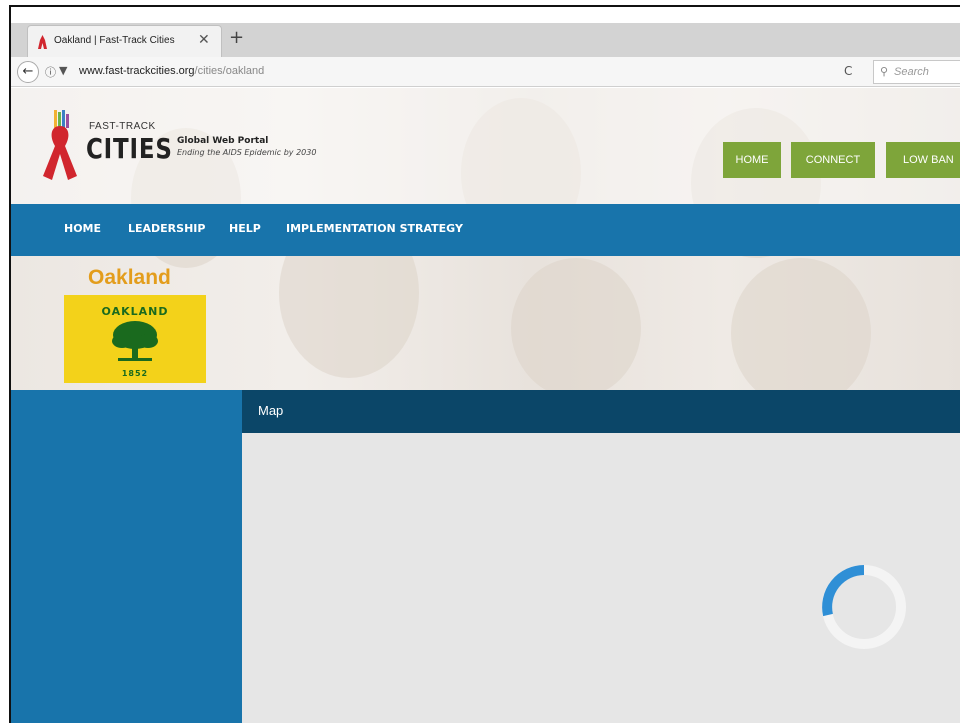 Image resolution: width=960 pixels, height=723 pixels. Describe the element at coordinates (864, 607) in the screenshot. I see `loading-spinner-icon` at that location.